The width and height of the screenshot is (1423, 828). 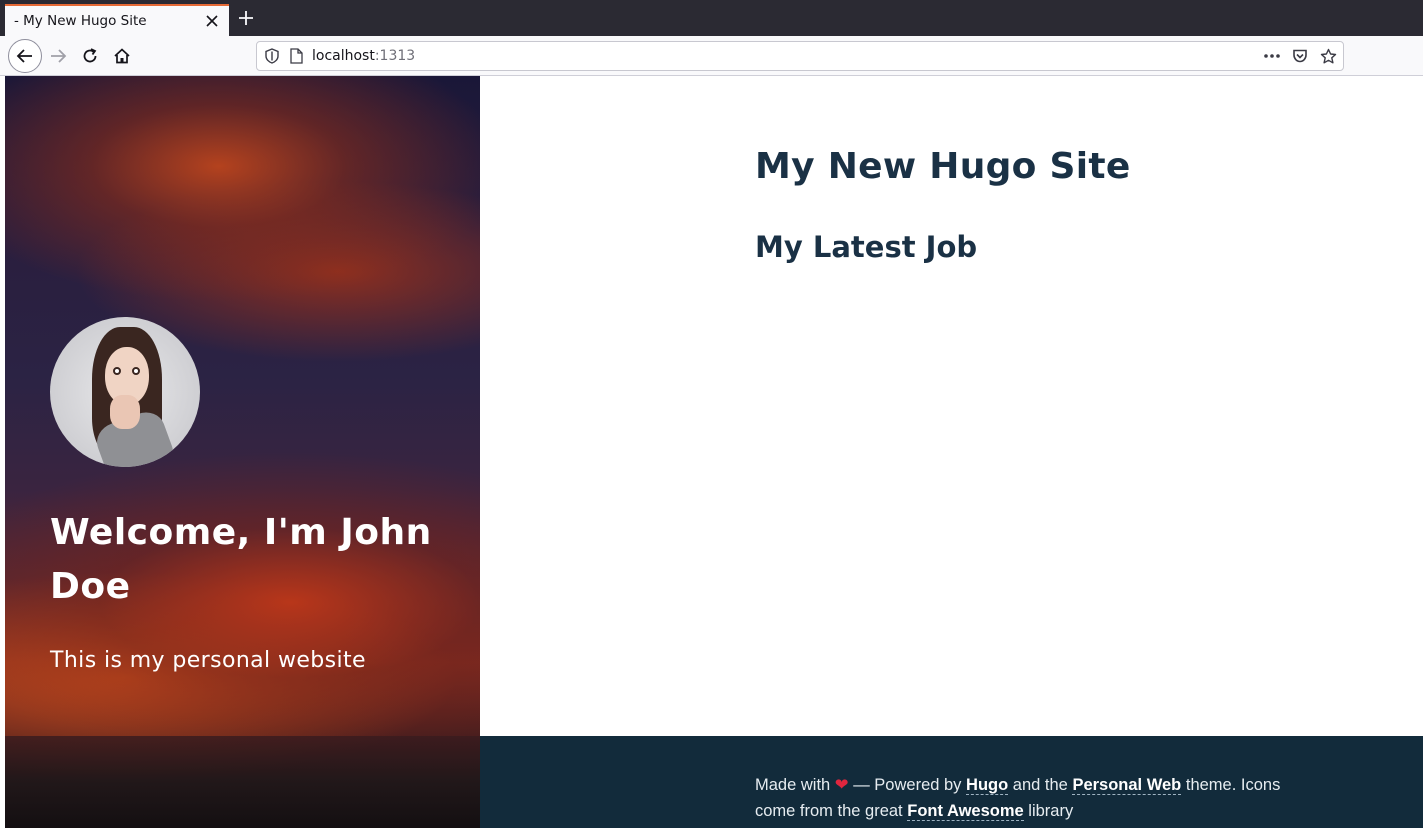 I want to click on url-bar: localhost:1313, so click(x=800, y=56).